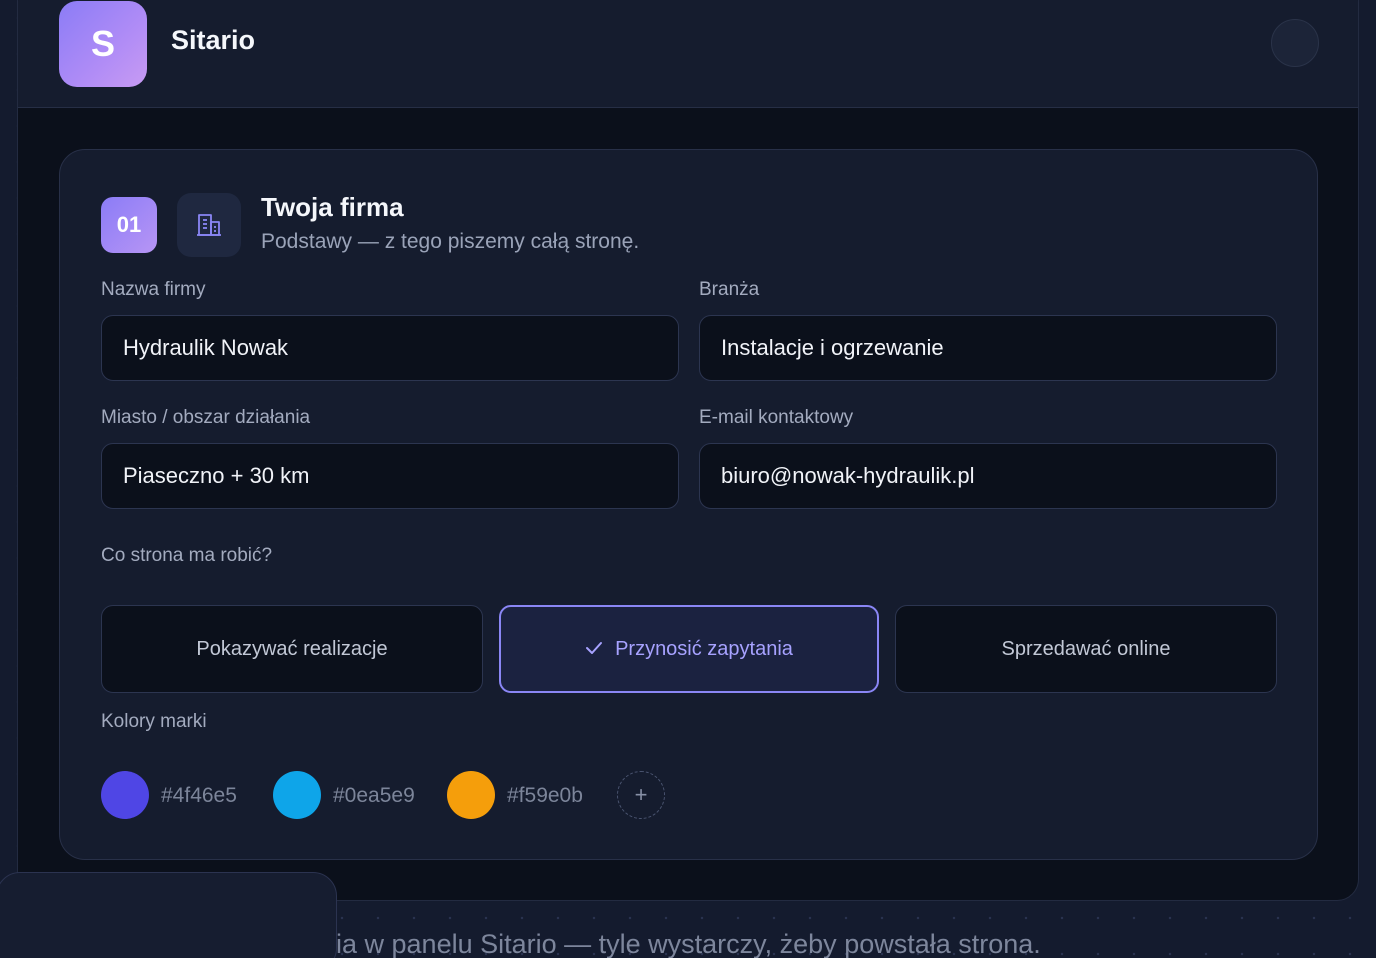 The width and height of the screenshot is (1376, 958). I want to click on goals-label: Co strona ma robić?, so click(187, 555).